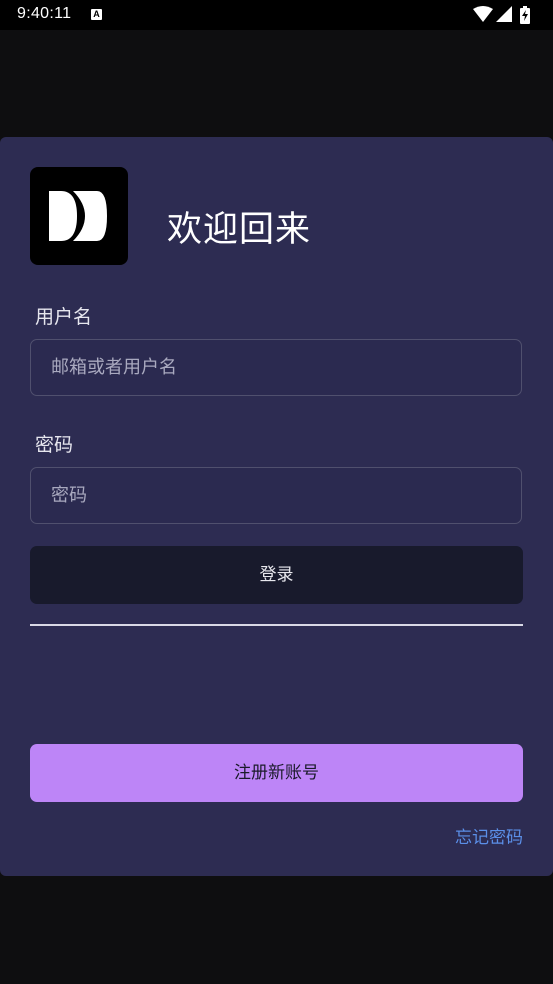  I want to click on username-field, so click(276, 367).